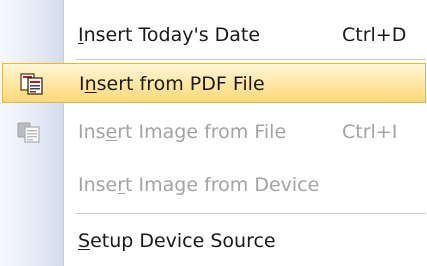  Describe the element at coordinates (177, 241) in the screenshot. I see `menu-item-label: Setup Device Source` at that location.